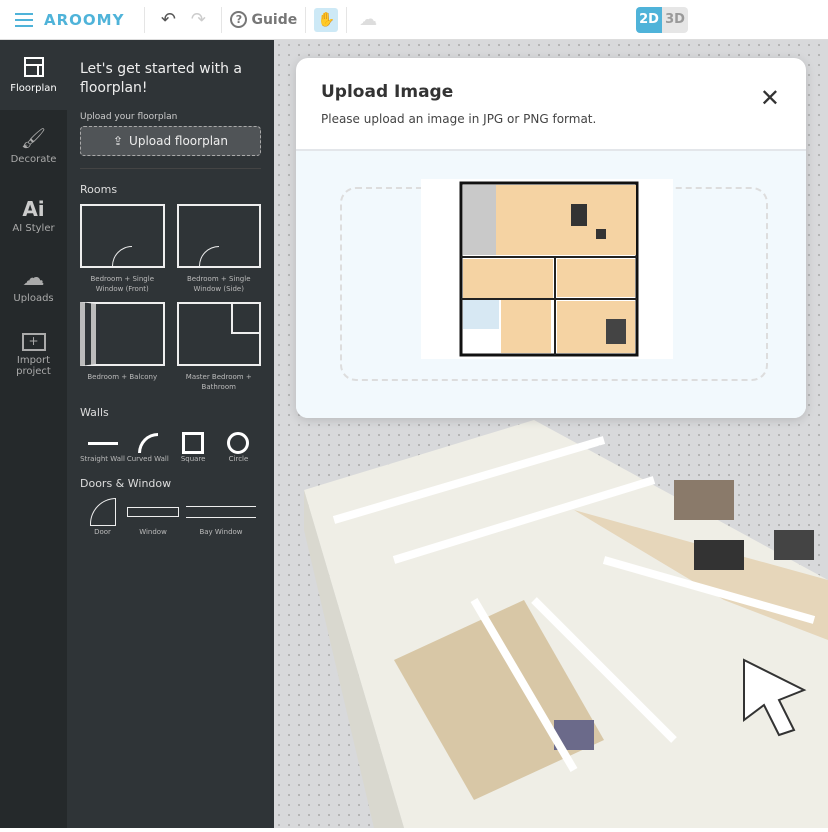  I want to click on floorplan-preview-image, so click(547, 269).